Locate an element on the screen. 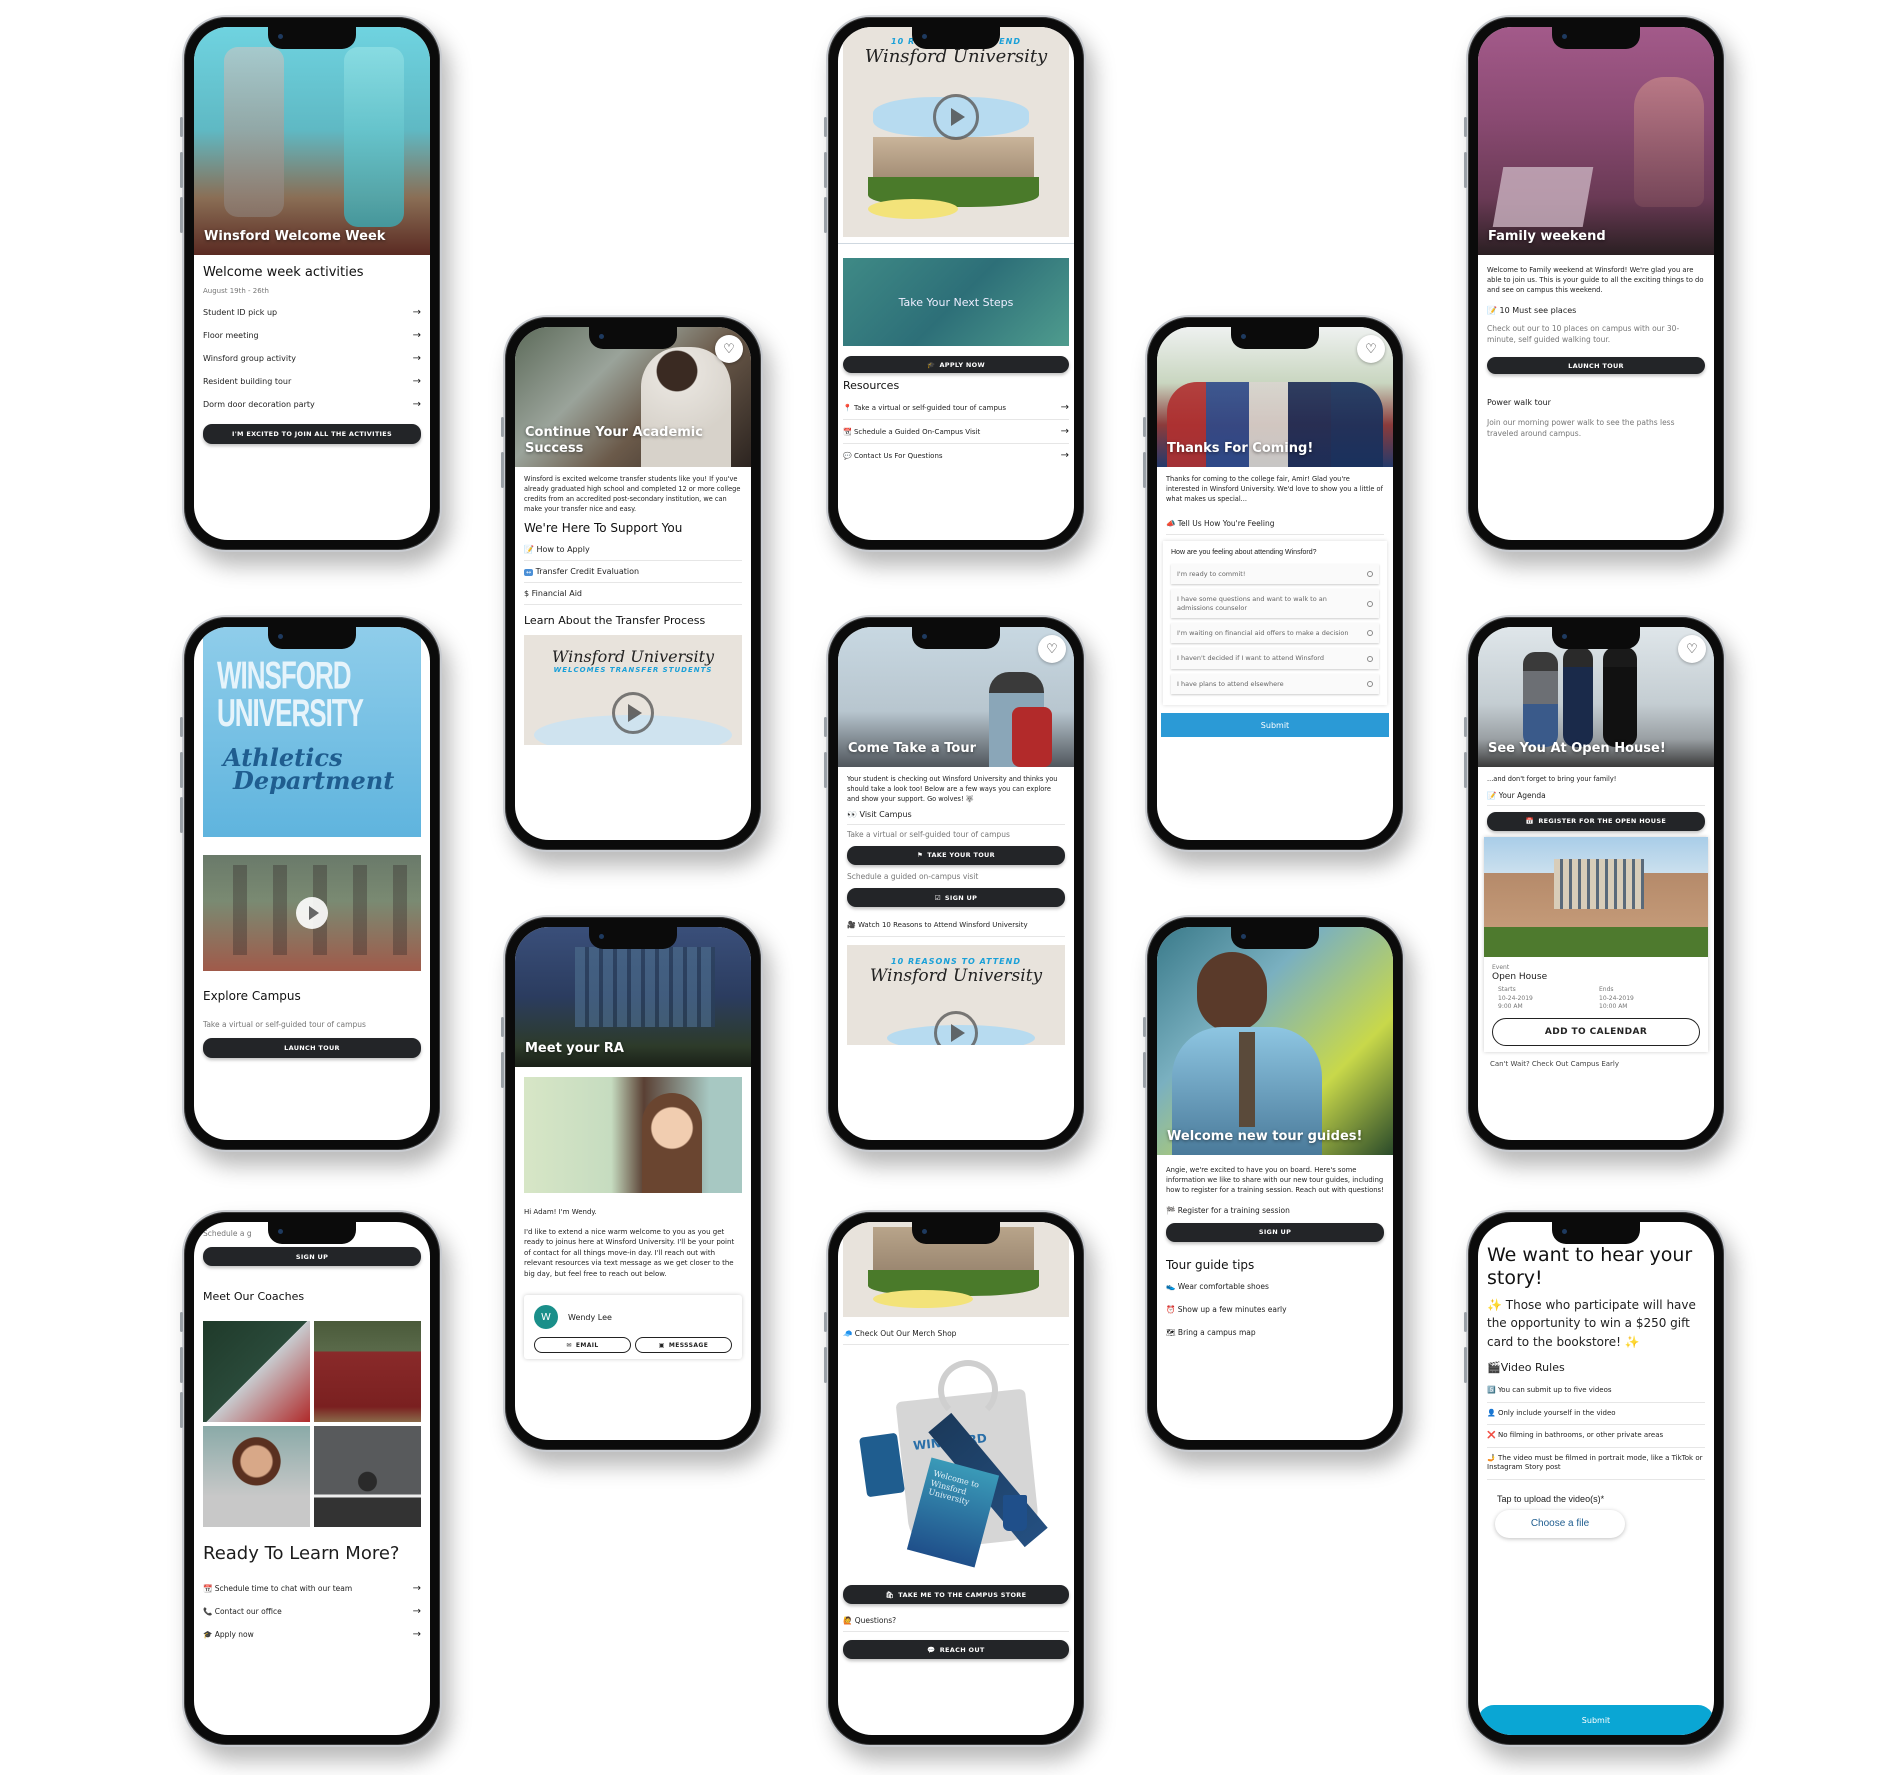  list-item-how-to-apply: 📝 How to Apply is located at coordinates (633, 550).